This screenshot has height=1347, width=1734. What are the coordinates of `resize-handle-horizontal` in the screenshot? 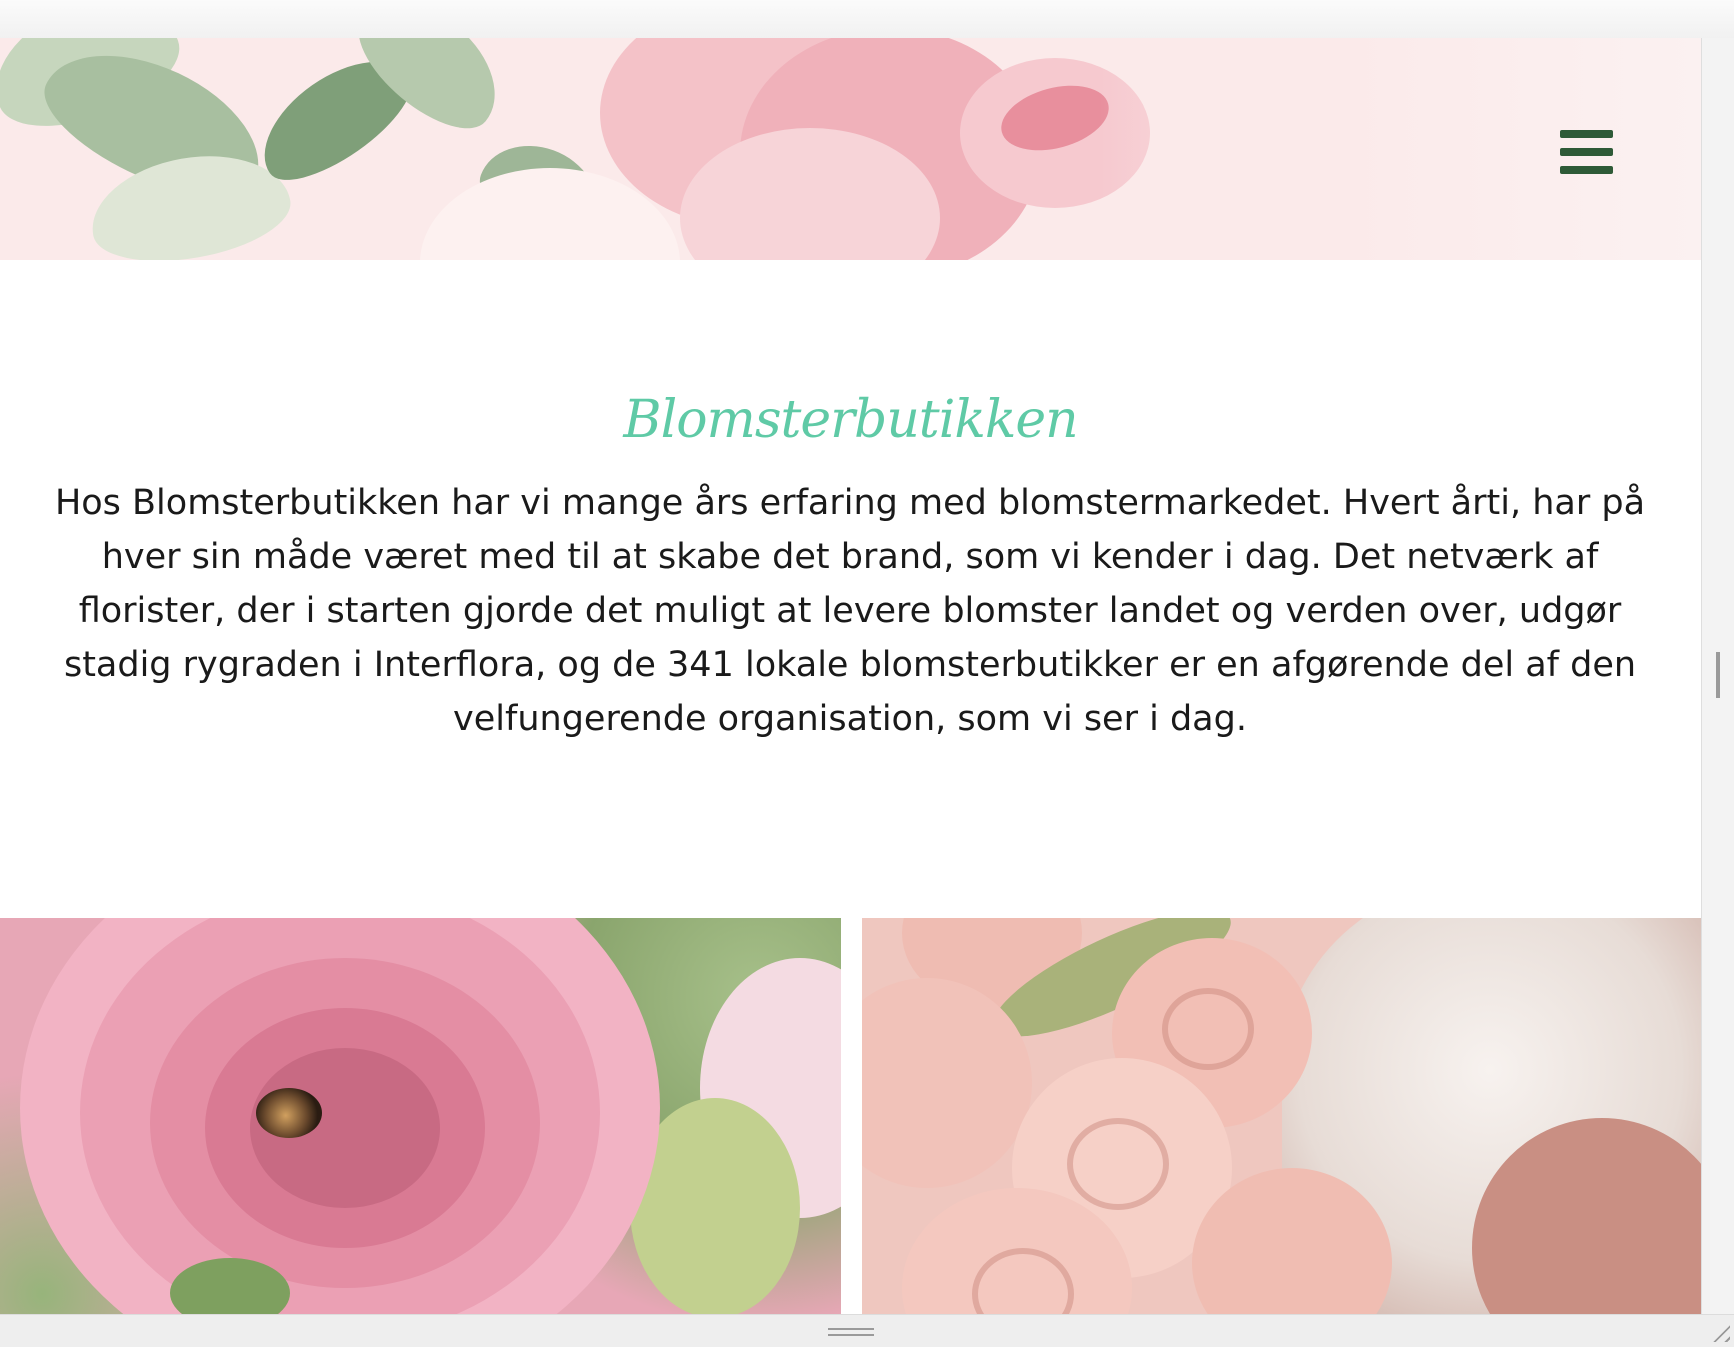 It's located at (851, 1332).